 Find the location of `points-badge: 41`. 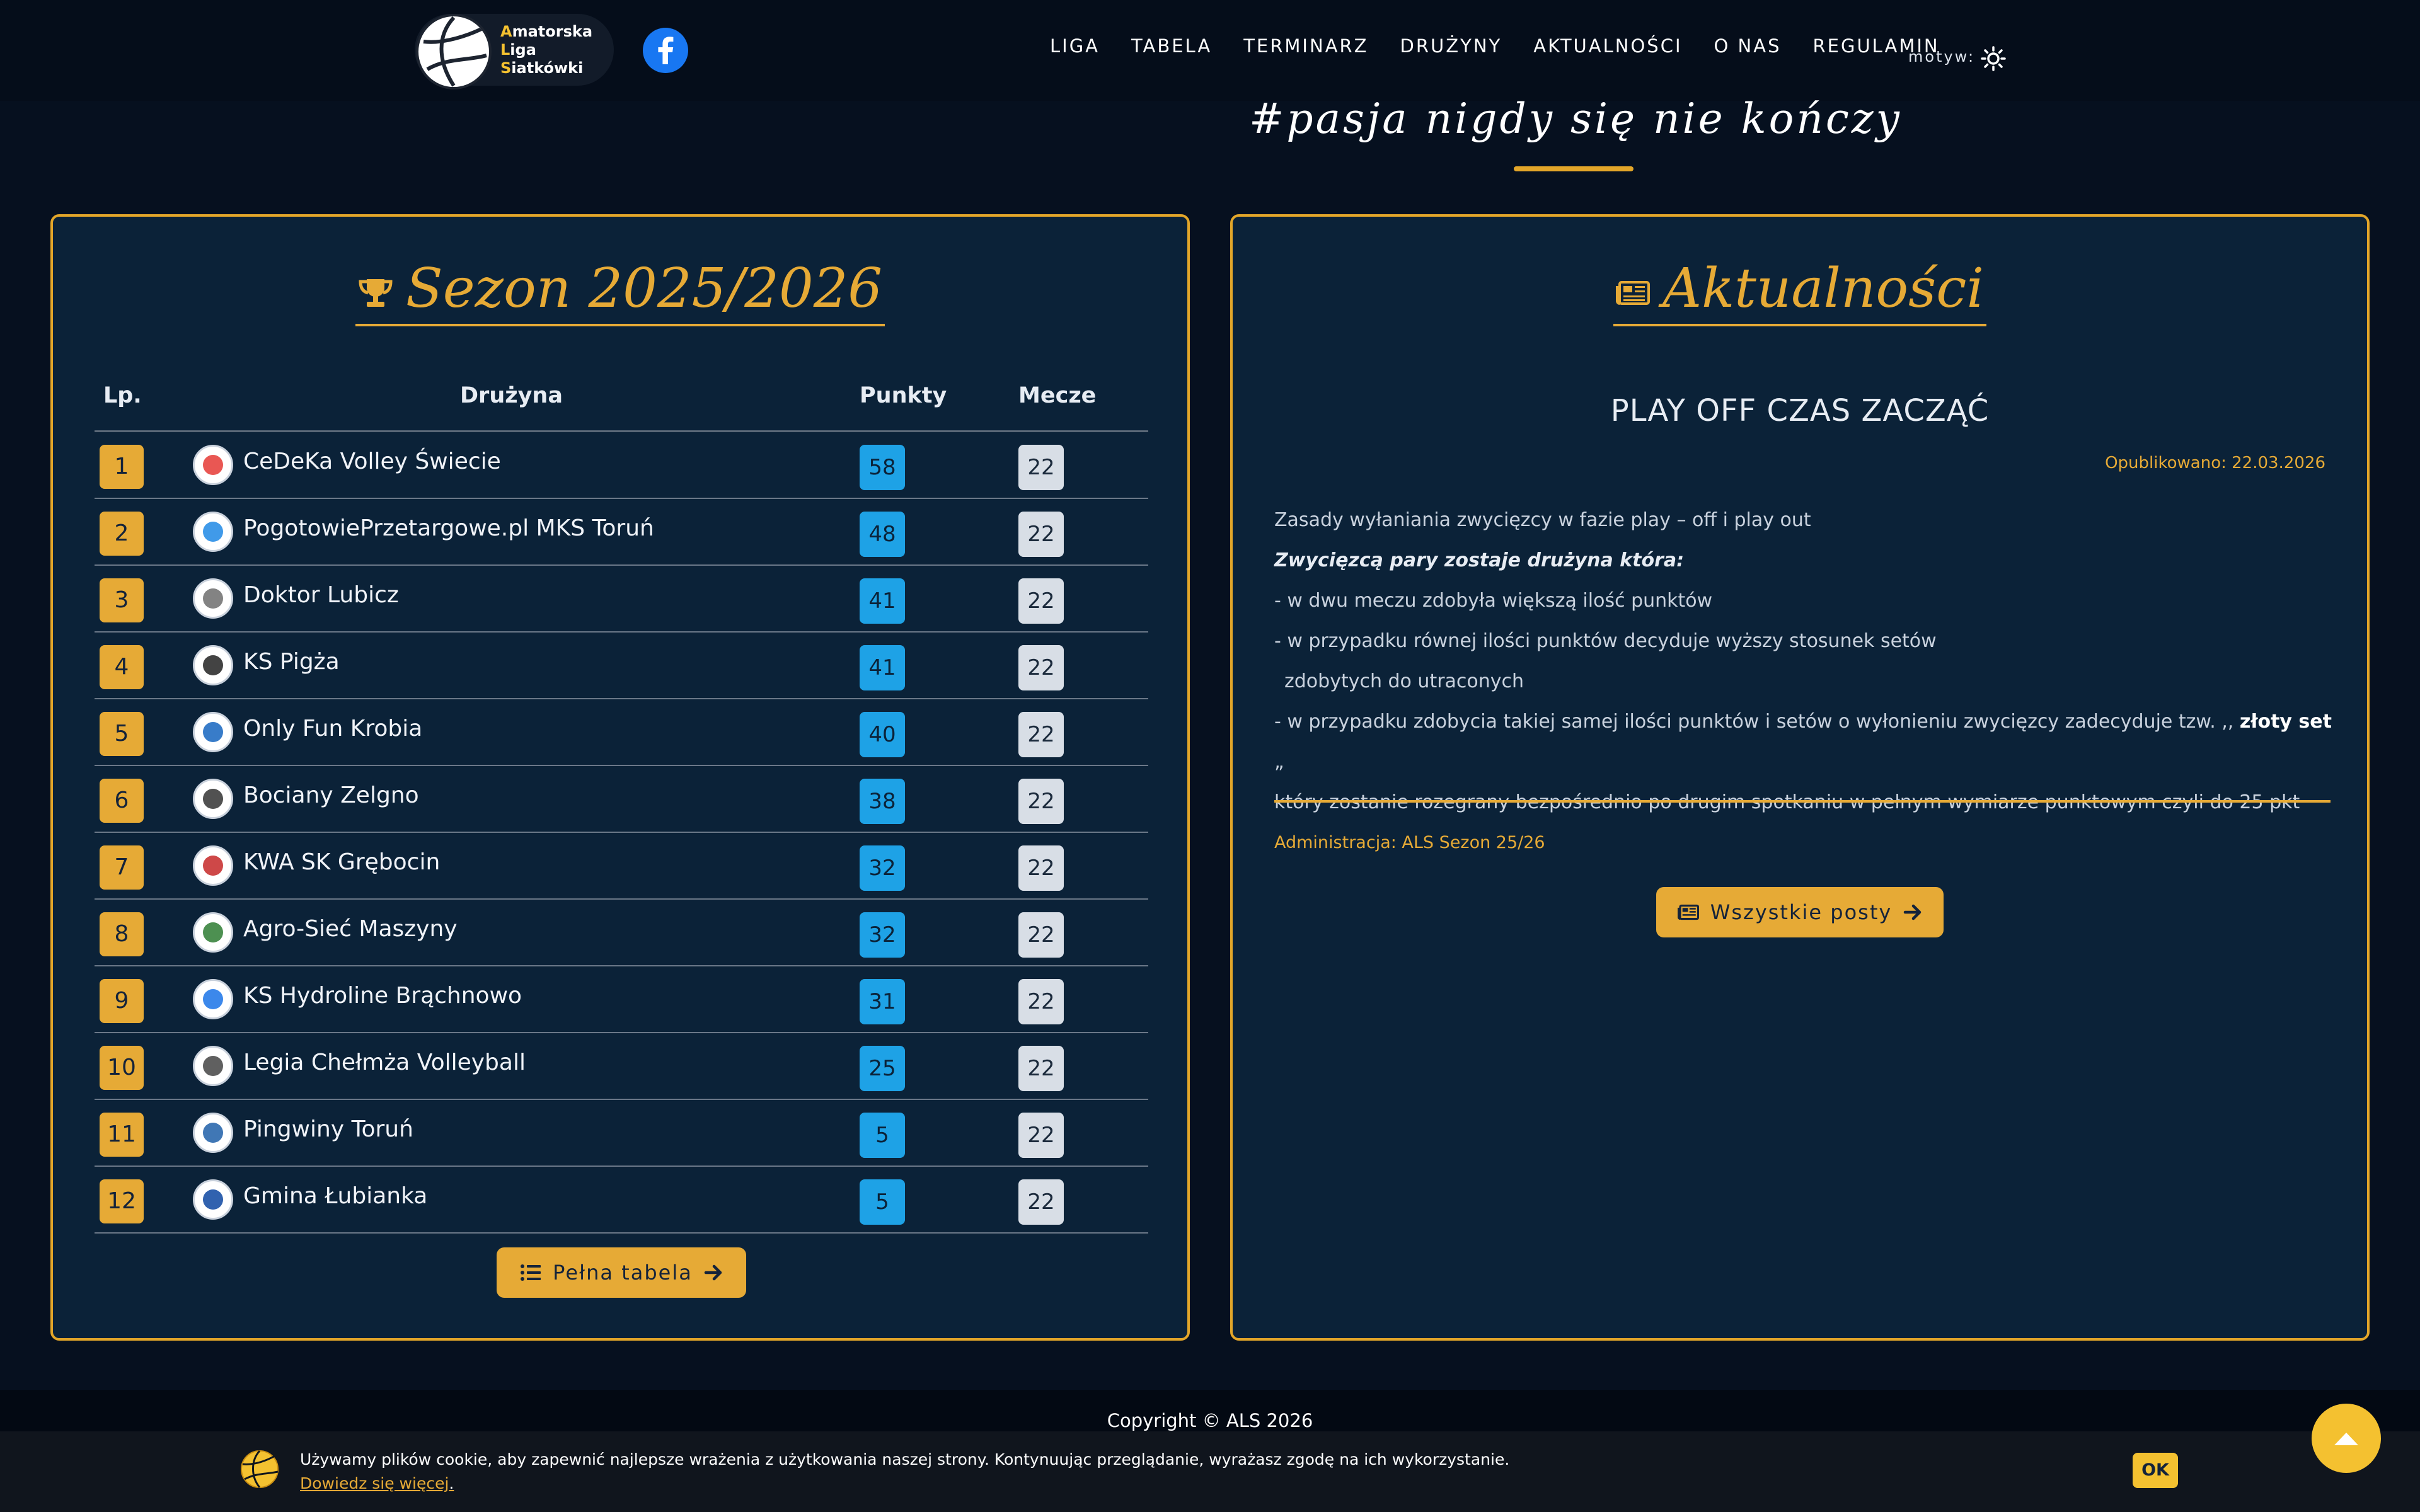

points-badge: 41 is located at coordinates (882, 601).